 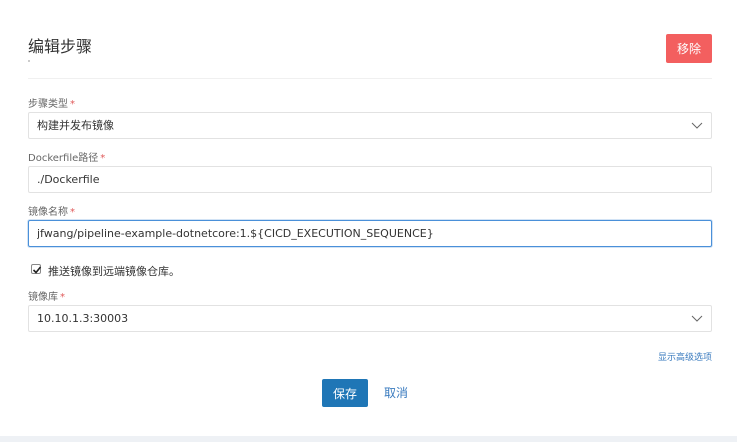 I want to click on check-icon, so click(x=37, y=270).